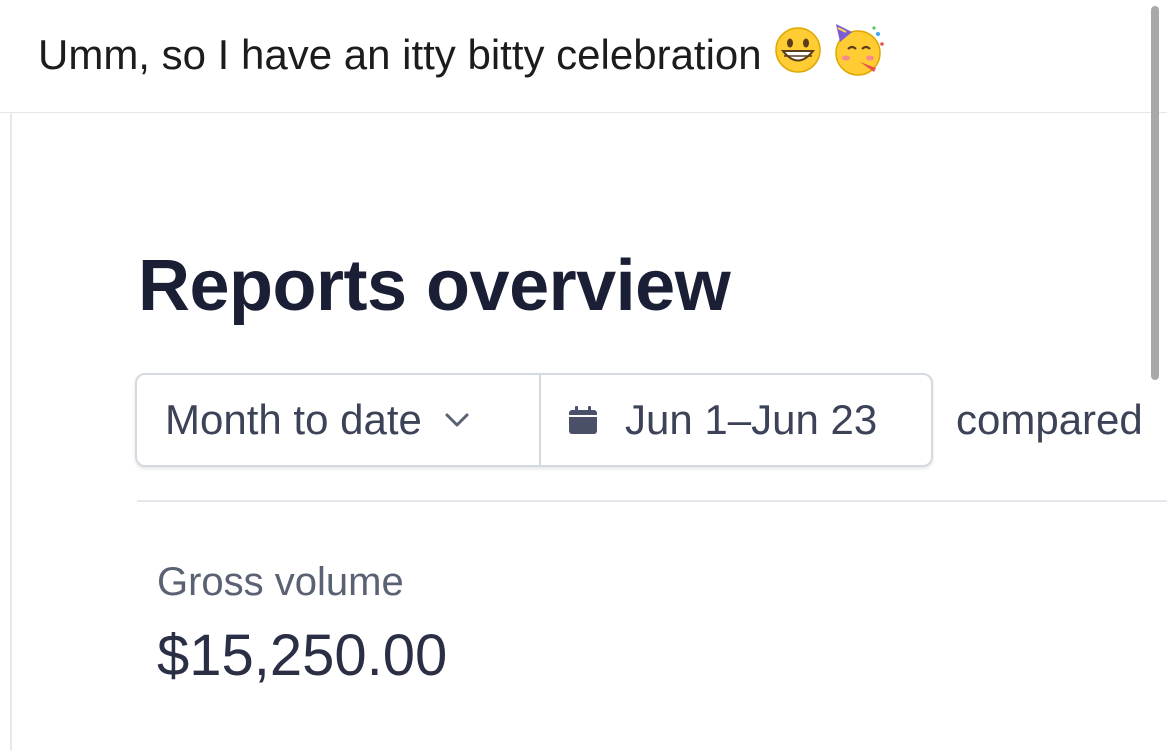 The width and height of the screenshot is (1167, 751). Describe the element at coordinates (858, 55) in the screenshot. I see `partying-face-icon` at that location.